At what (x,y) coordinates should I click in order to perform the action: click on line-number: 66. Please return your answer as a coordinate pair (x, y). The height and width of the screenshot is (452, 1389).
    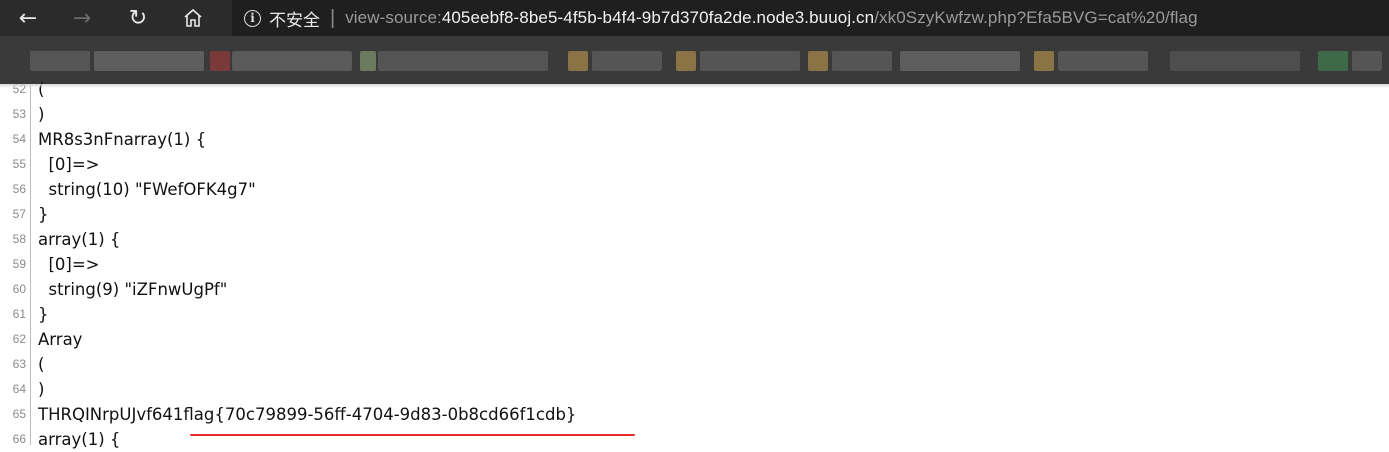
    Looking at the image, I should click on (19, 439).